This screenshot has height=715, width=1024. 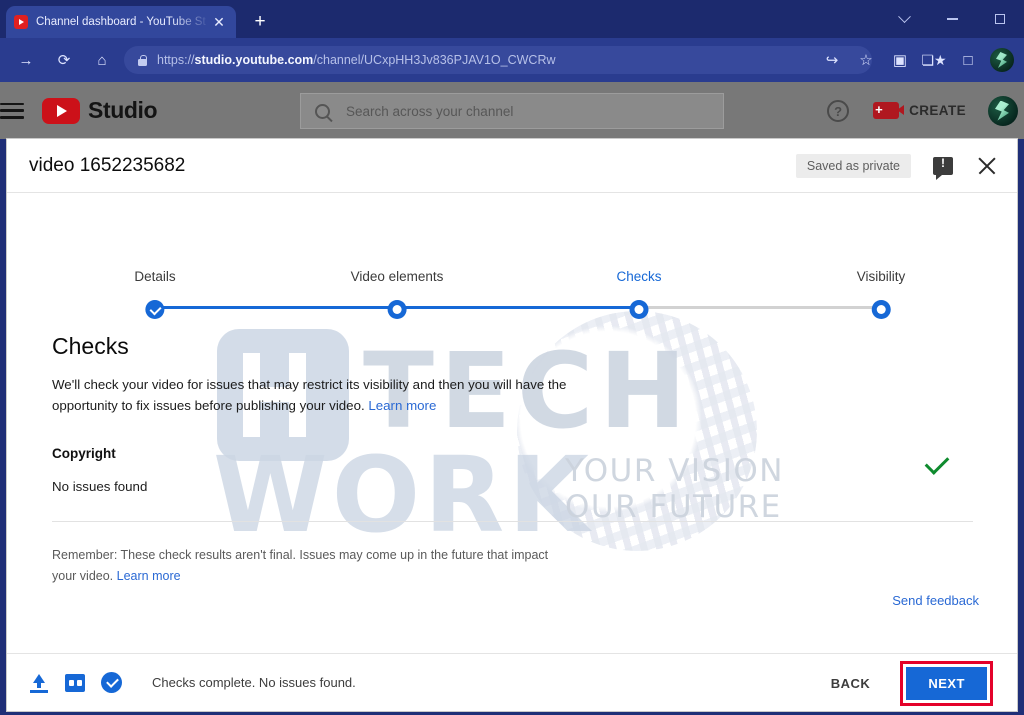 I want to click on footer-status-text: Checks complete. No issues found., so click(x=254, y=682).